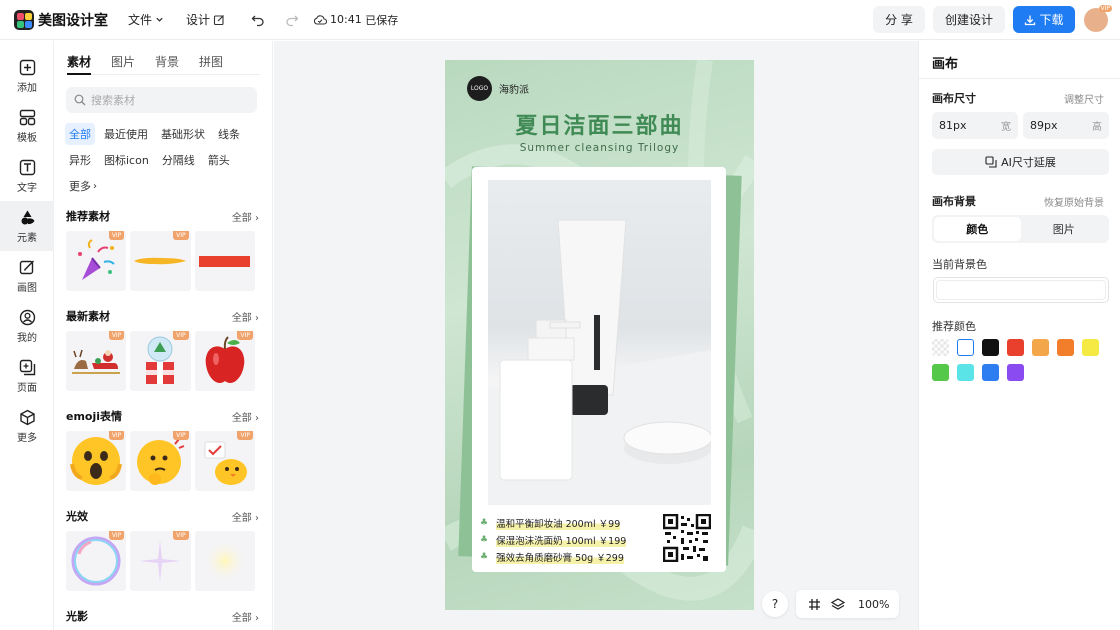  What do you see at coordinates (80, 134) in the screenshot?
I see `chip-all: 全部` at bounding box center [80, 134].